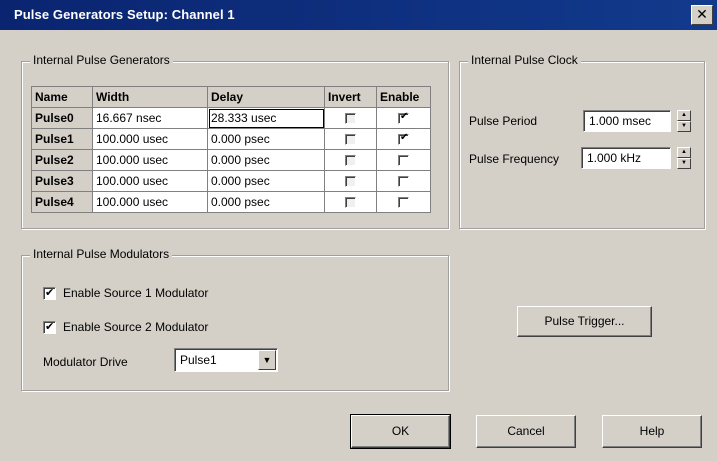 The width and height of the screenshot is (717, 461). I want to click on close-button: ✕, so click(702, 15).